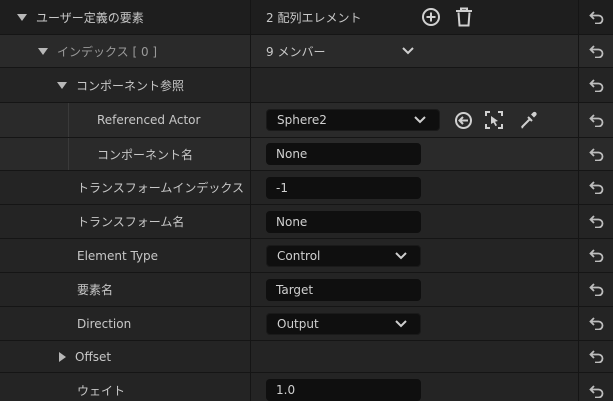  I want to click on offset-label-cell: Offset, so click(125, 356).